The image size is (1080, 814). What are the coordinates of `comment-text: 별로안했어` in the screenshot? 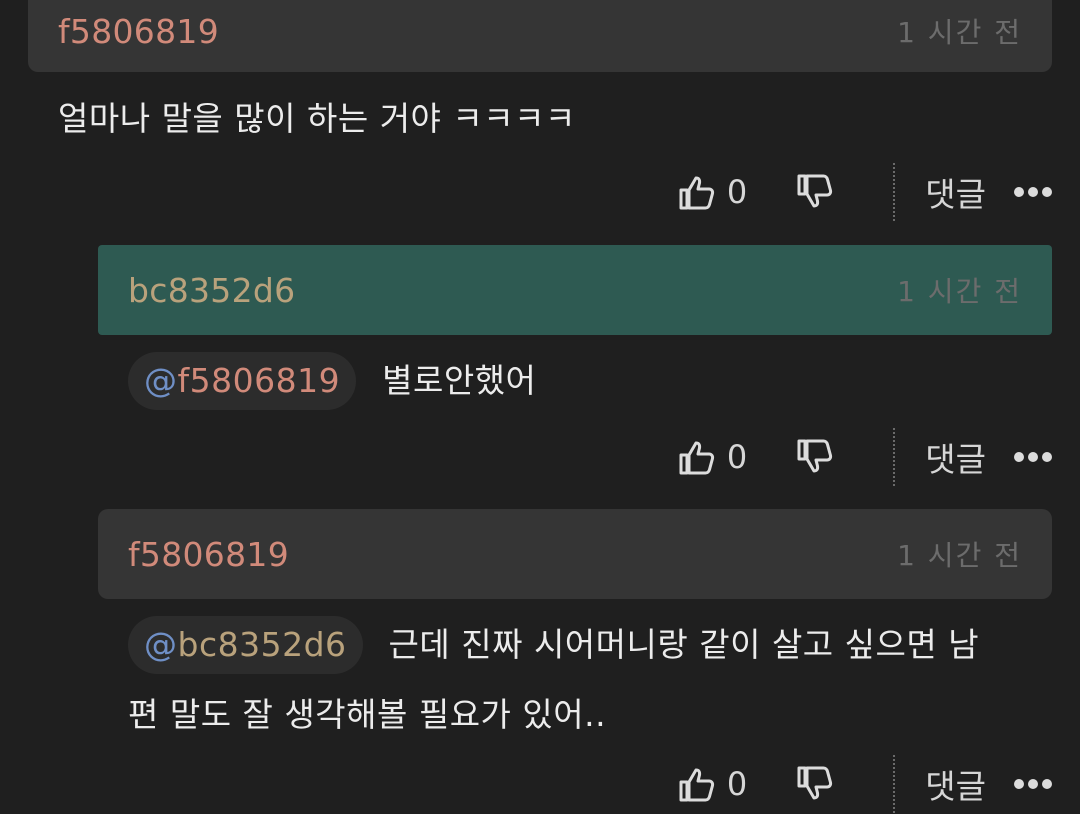 It's located at (459, 380).